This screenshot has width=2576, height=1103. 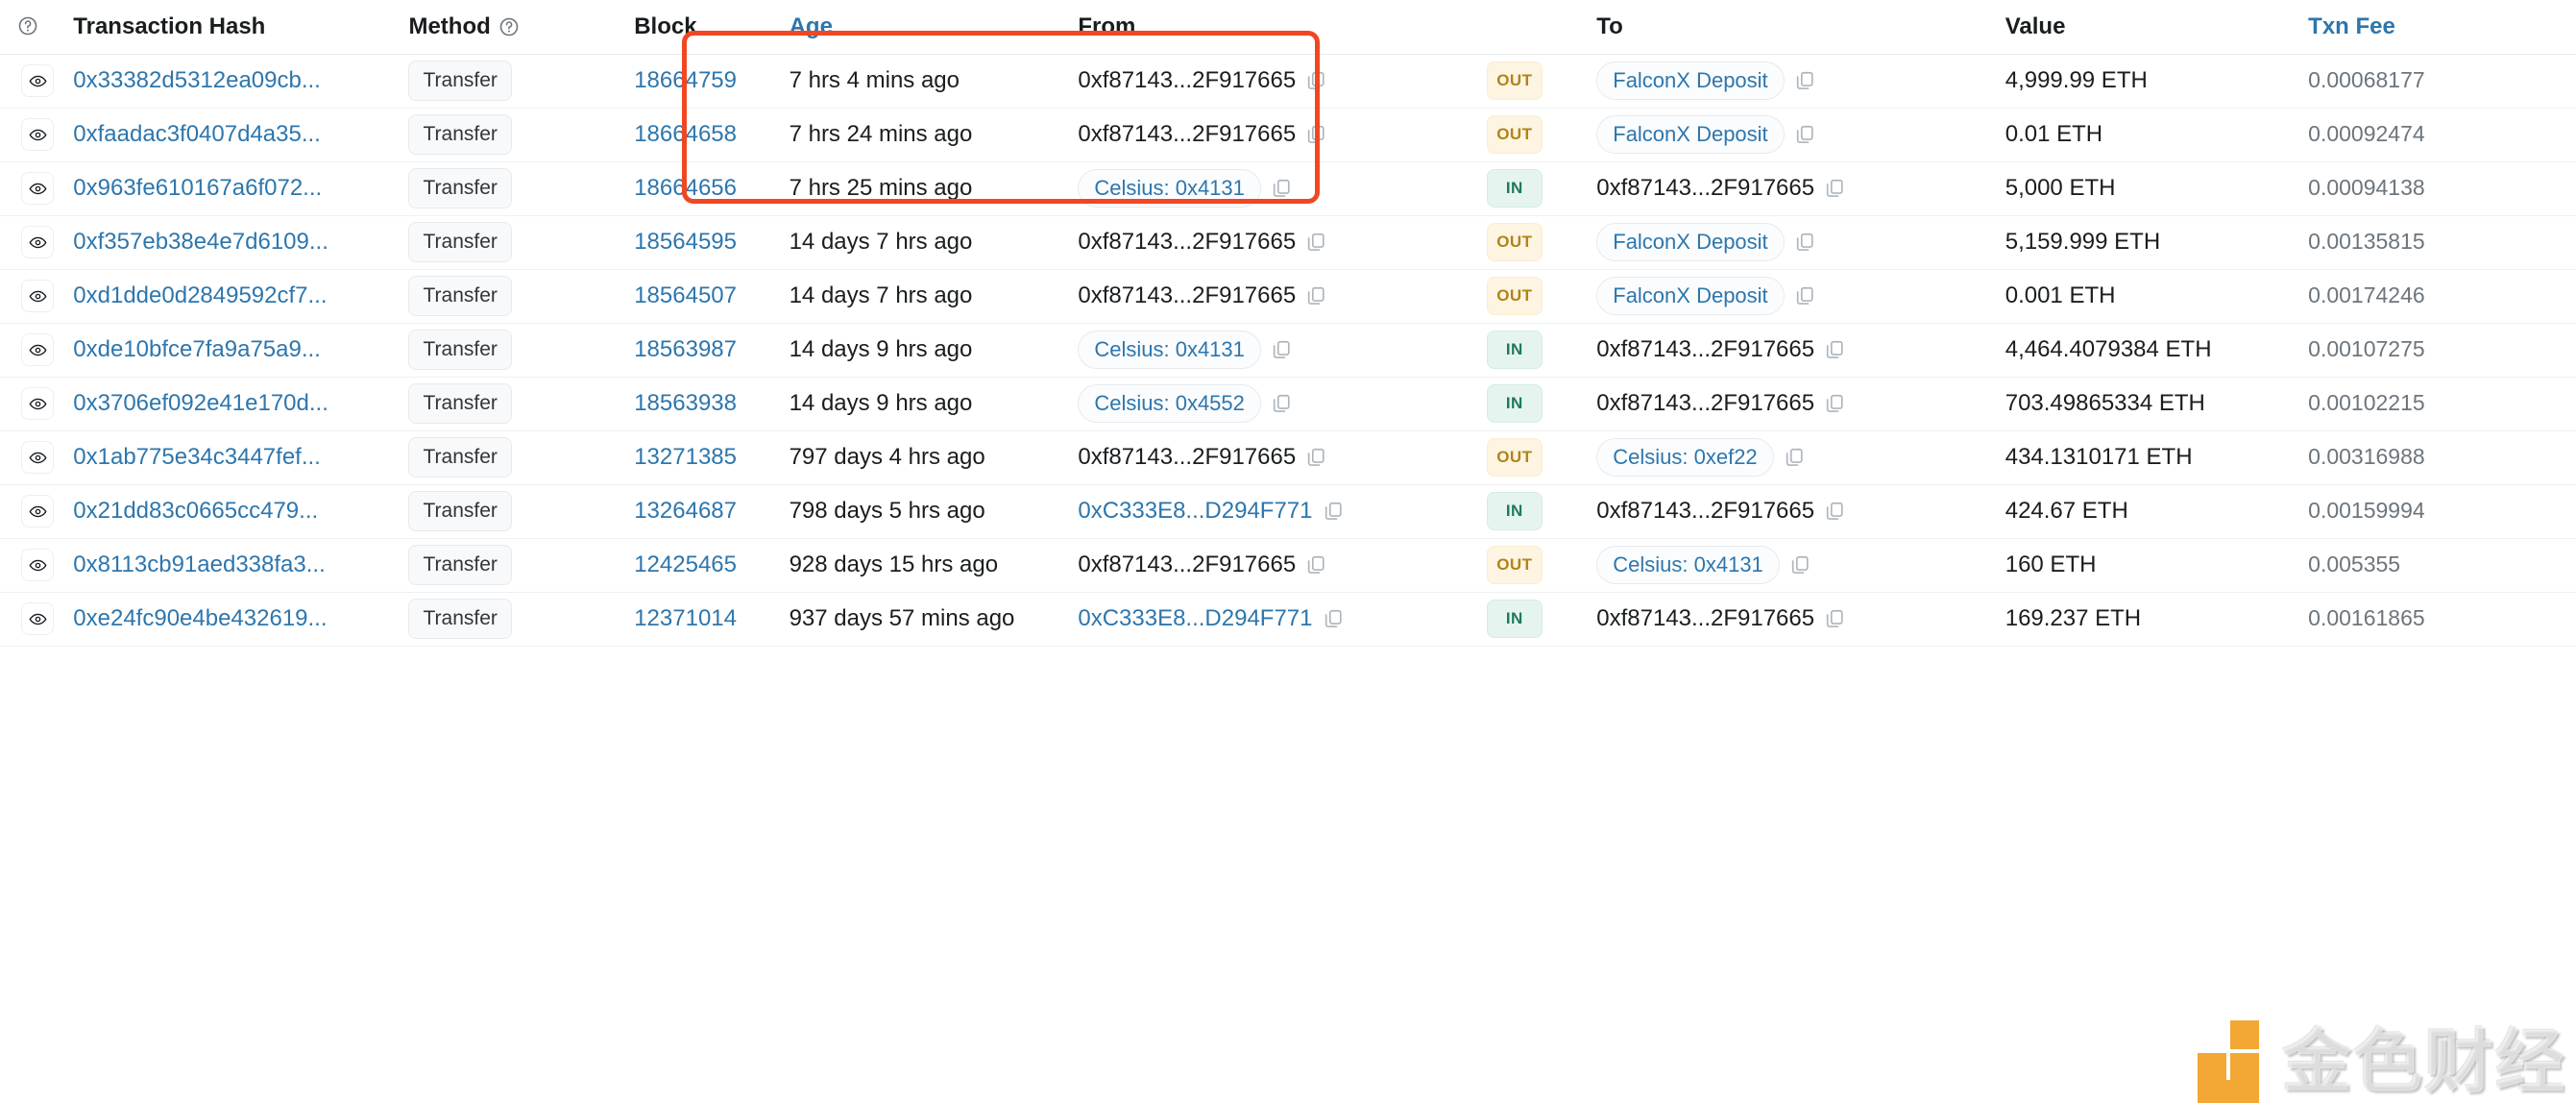 What do you see at coordinates (686, 511) in the screenshot?
I see `block-link: 13264687` at bounding box center [686, 511].